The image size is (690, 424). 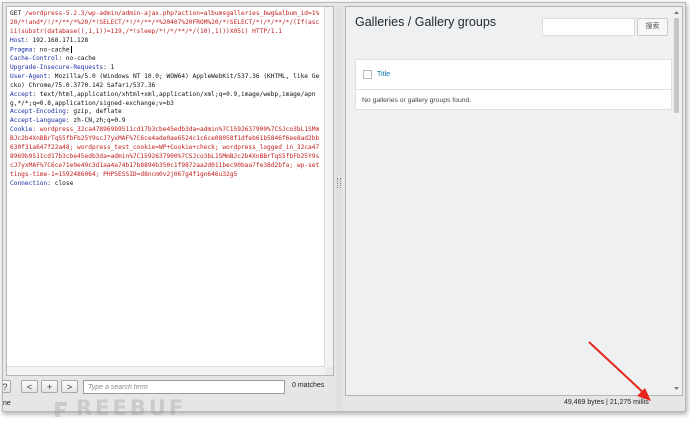 What do you see at coordinates (21, 50) in the screenshot?
I see `request-line-key: Pragma` at bounding box center [21, 50].